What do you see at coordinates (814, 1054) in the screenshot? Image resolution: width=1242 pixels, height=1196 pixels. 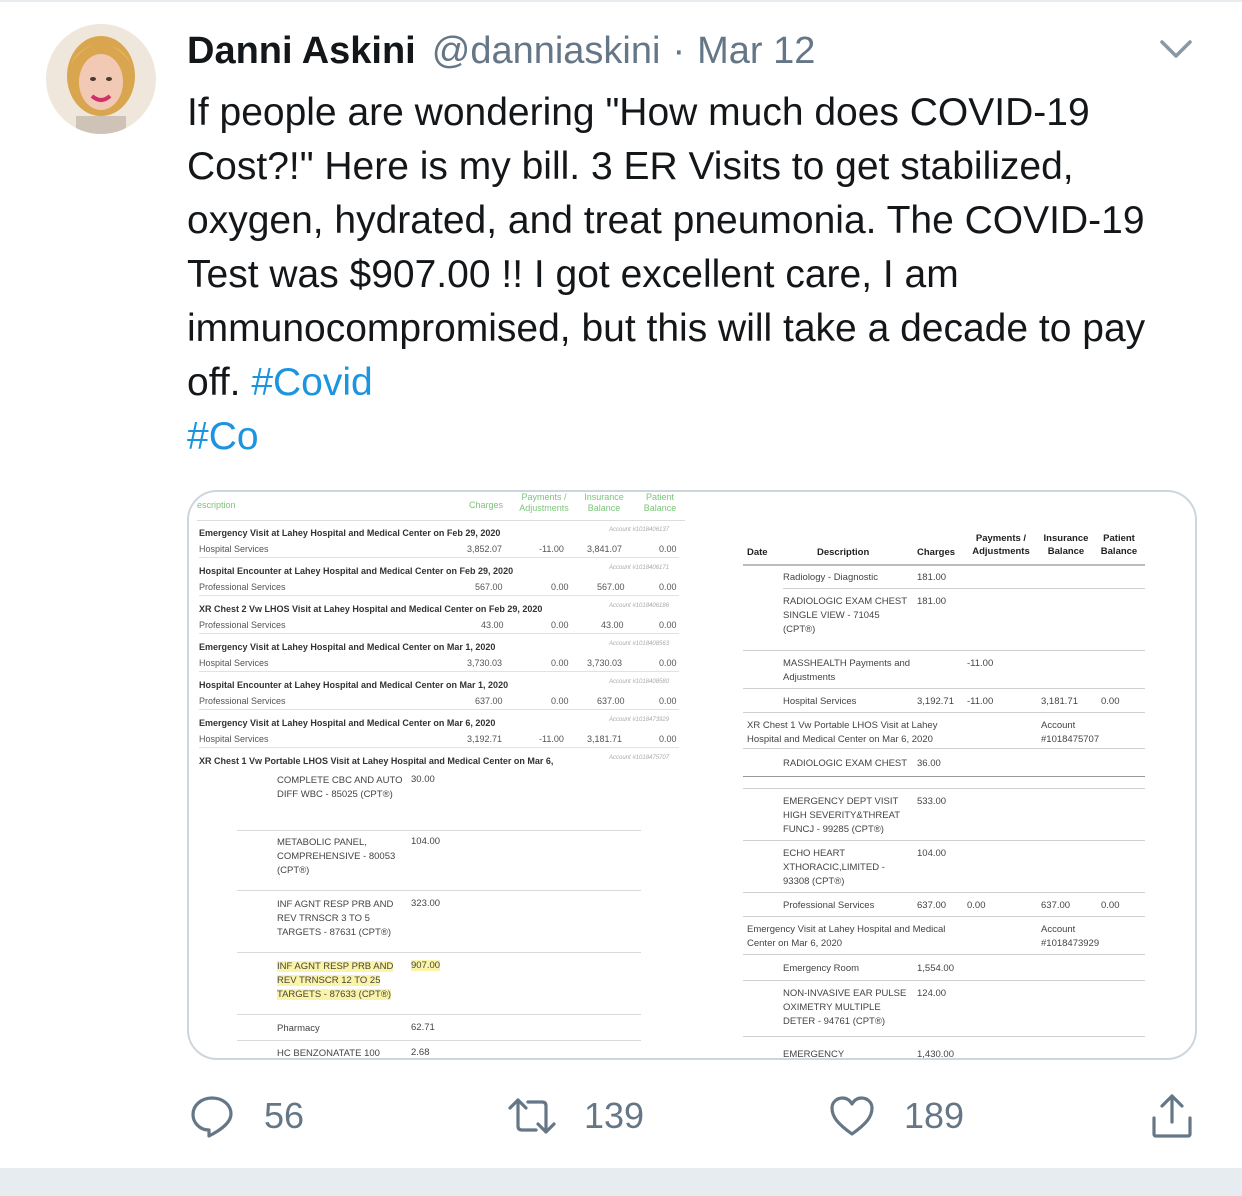 I see `row-emergency: EMERGENCY` at bounding box center [814, 1054].